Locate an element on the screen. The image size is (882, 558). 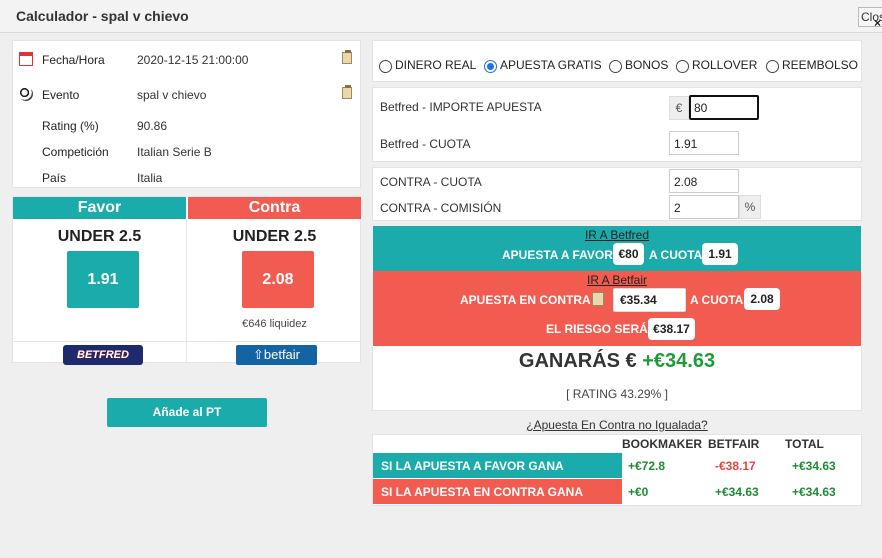
odds-divider is located at coordinates (186, 341).